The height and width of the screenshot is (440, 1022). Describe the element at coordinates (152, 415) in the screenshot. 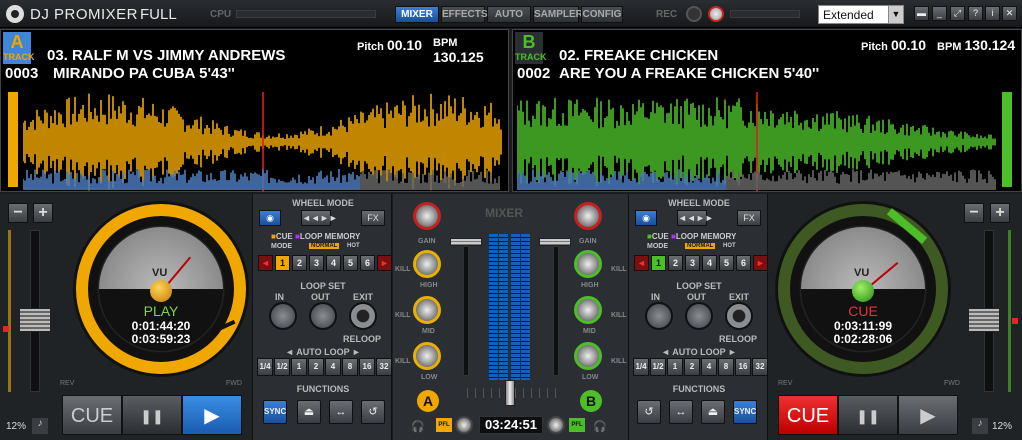

I see `deck-a-pause-button: ❚❚` at that location.